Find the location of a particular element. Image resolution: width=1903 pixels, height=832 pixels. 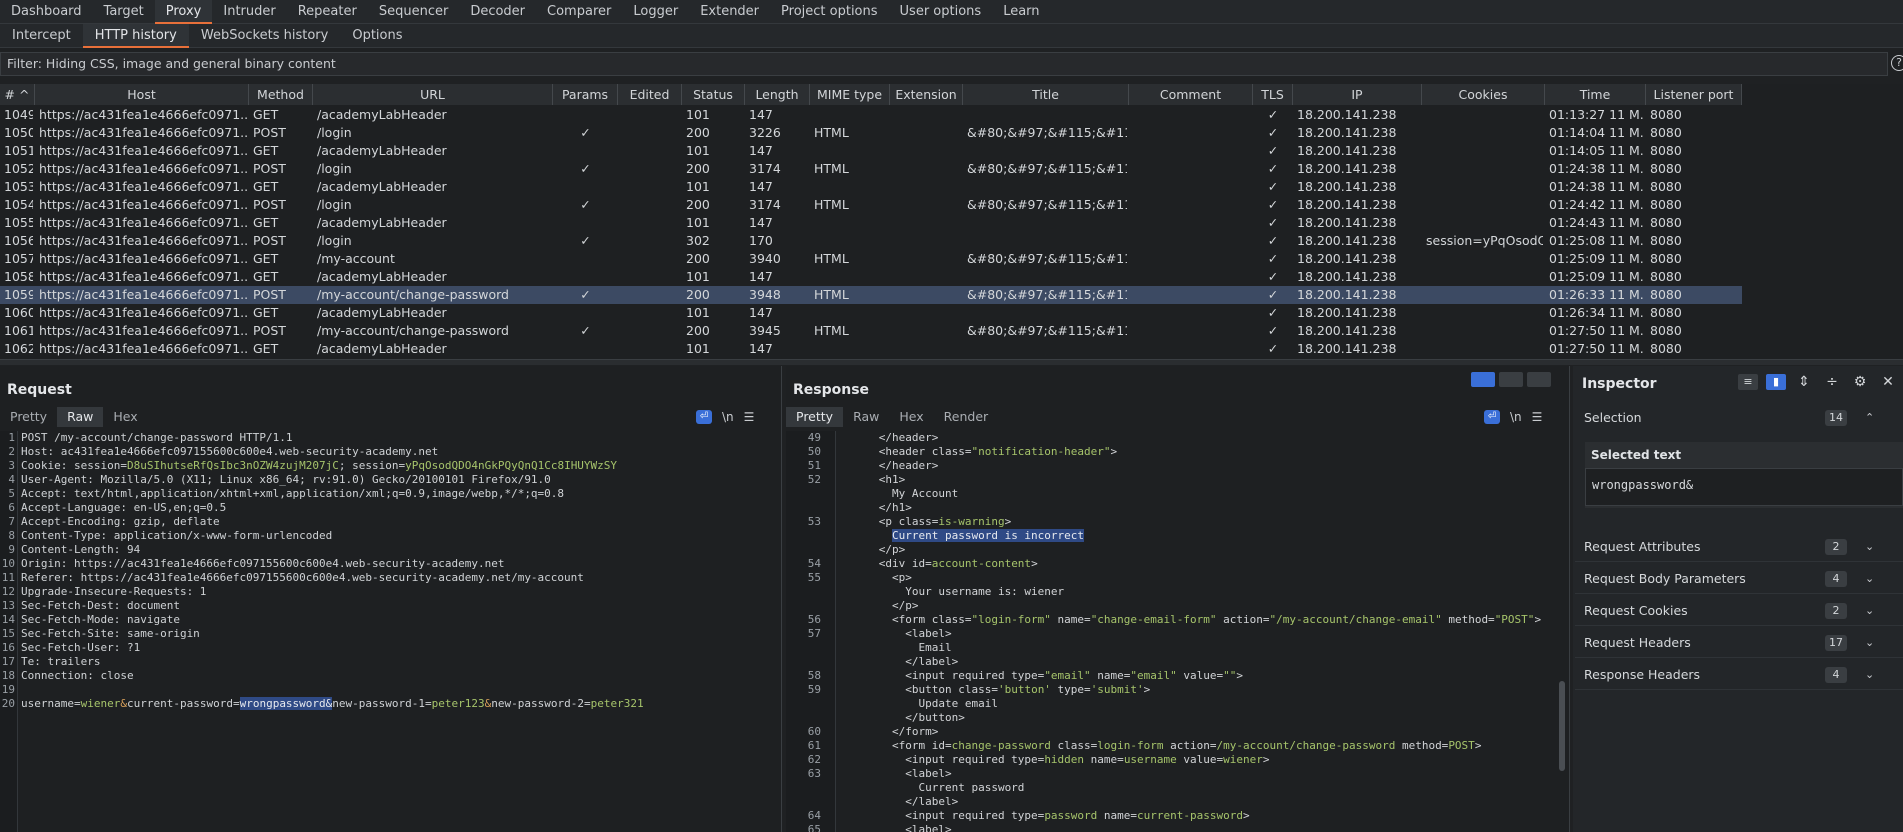

split-divider is located at coordinates (951, 362).